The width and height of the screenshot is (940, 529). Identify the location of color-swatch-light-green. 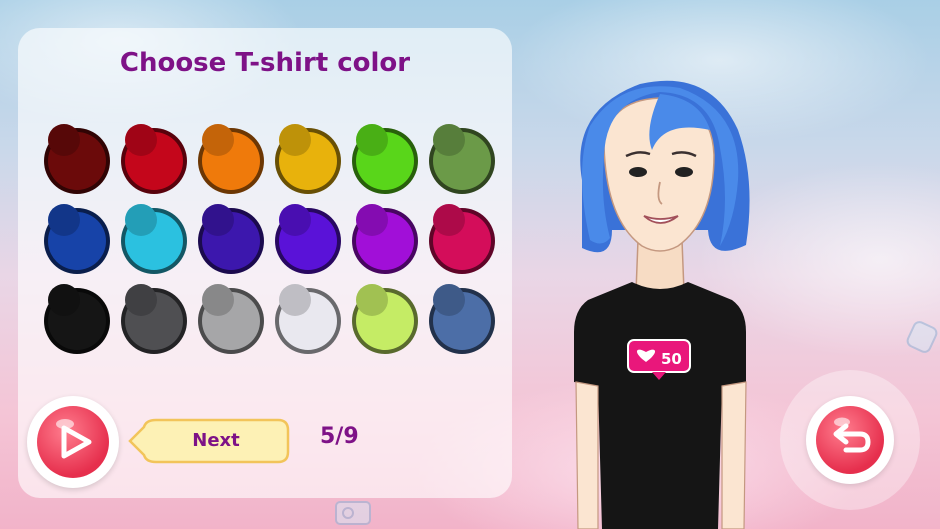
(385, 319).